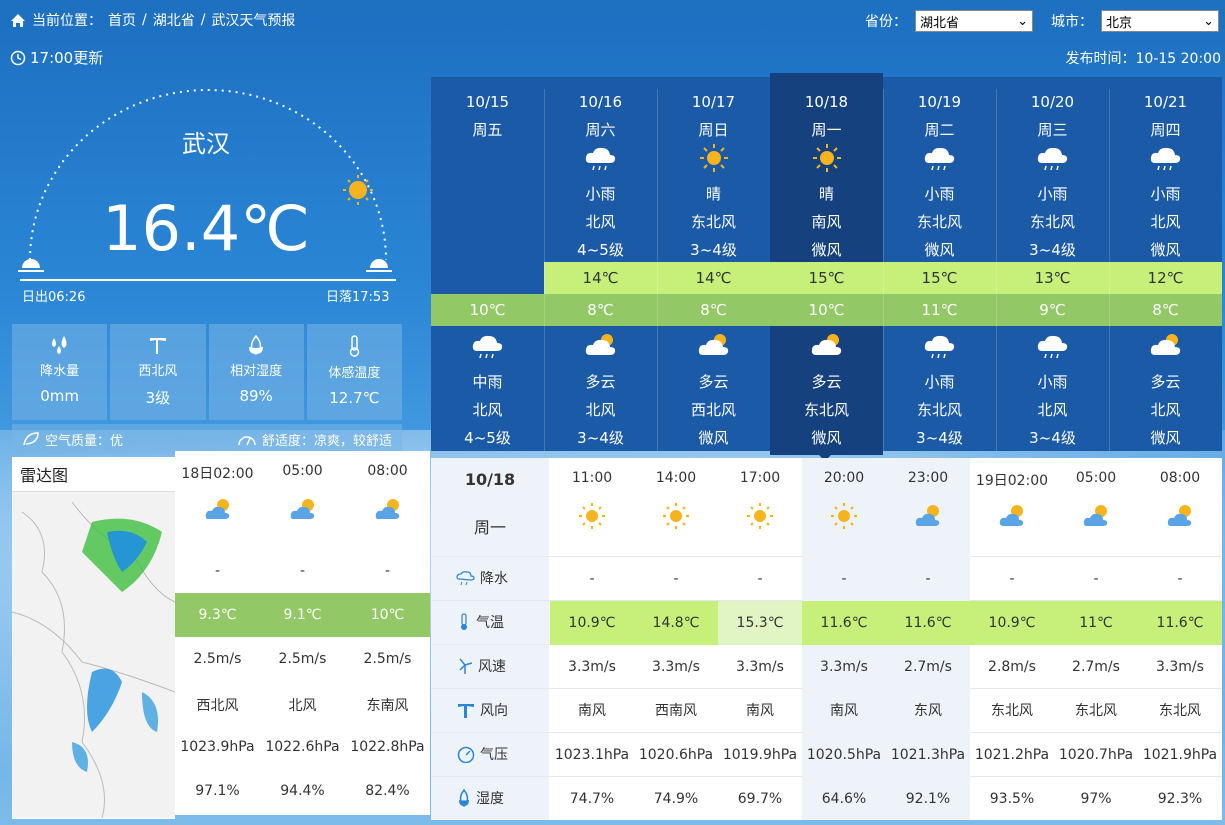  I want to click on temp-row-label: 气温, so click(480, 622).